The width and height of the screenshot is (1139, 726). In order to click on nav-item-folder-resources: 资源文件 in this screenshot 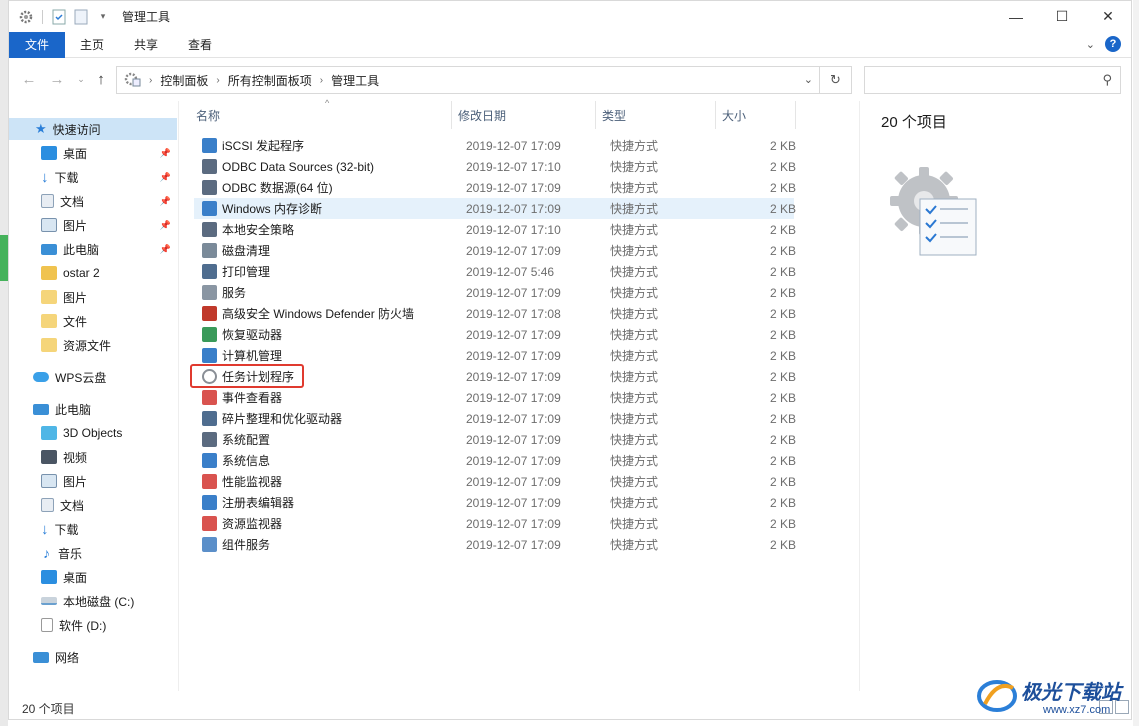, I will do `click(93, 345)`.